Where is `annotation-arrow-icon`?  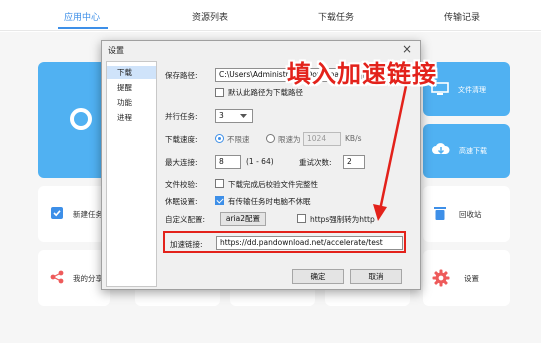 annotation-arrow-icon is located at coordinates (390, 153).